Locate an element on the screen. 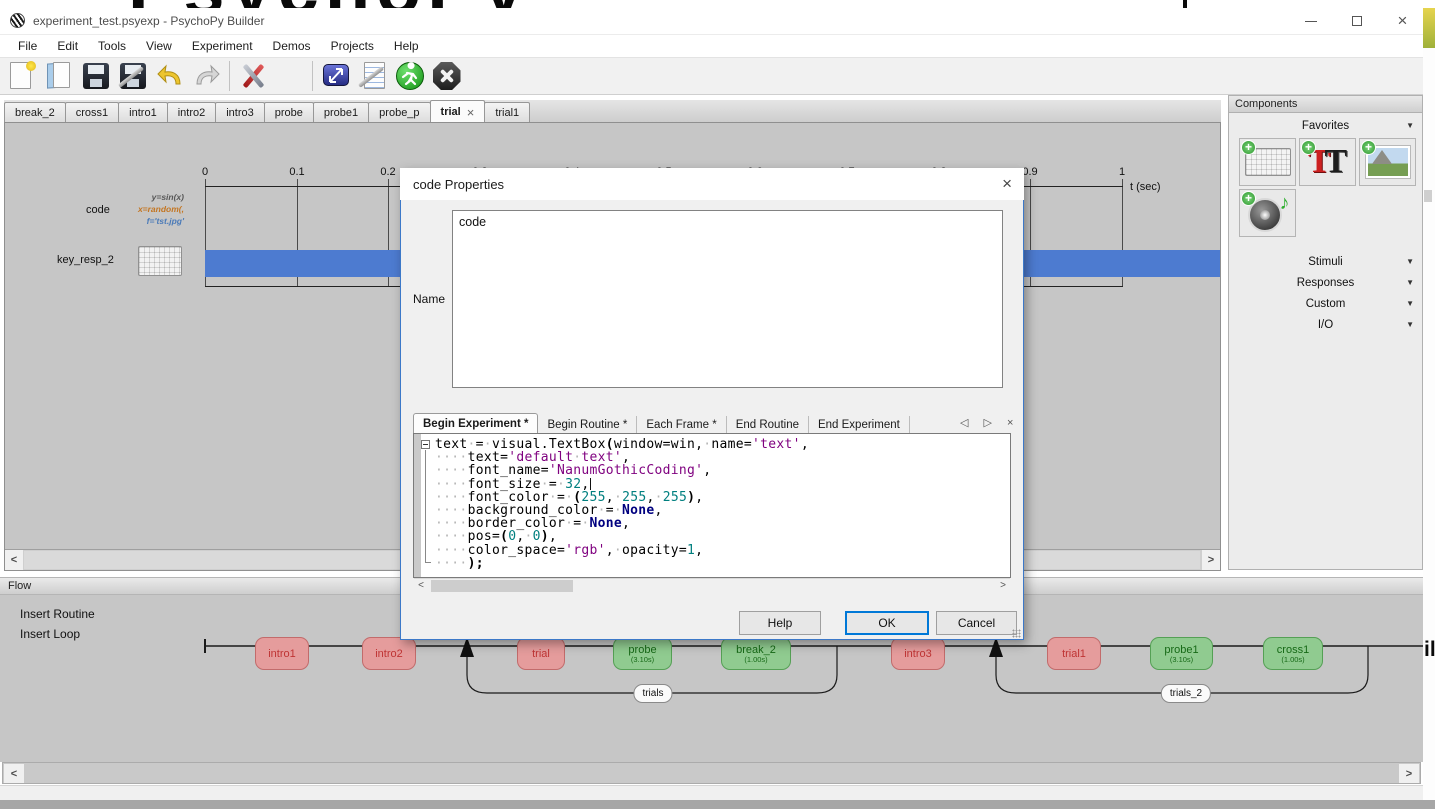 This screenshot has width=1435, height=809. menu-projects: Projects is located at coordinates (352, 46).